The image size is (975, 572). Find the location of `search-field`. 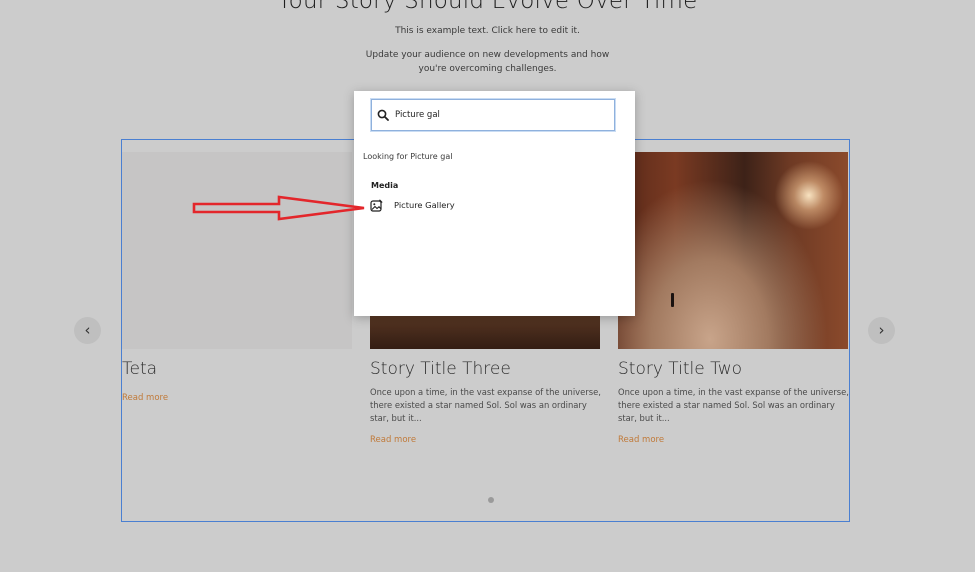

search-field is located at coordinates (493, 115).